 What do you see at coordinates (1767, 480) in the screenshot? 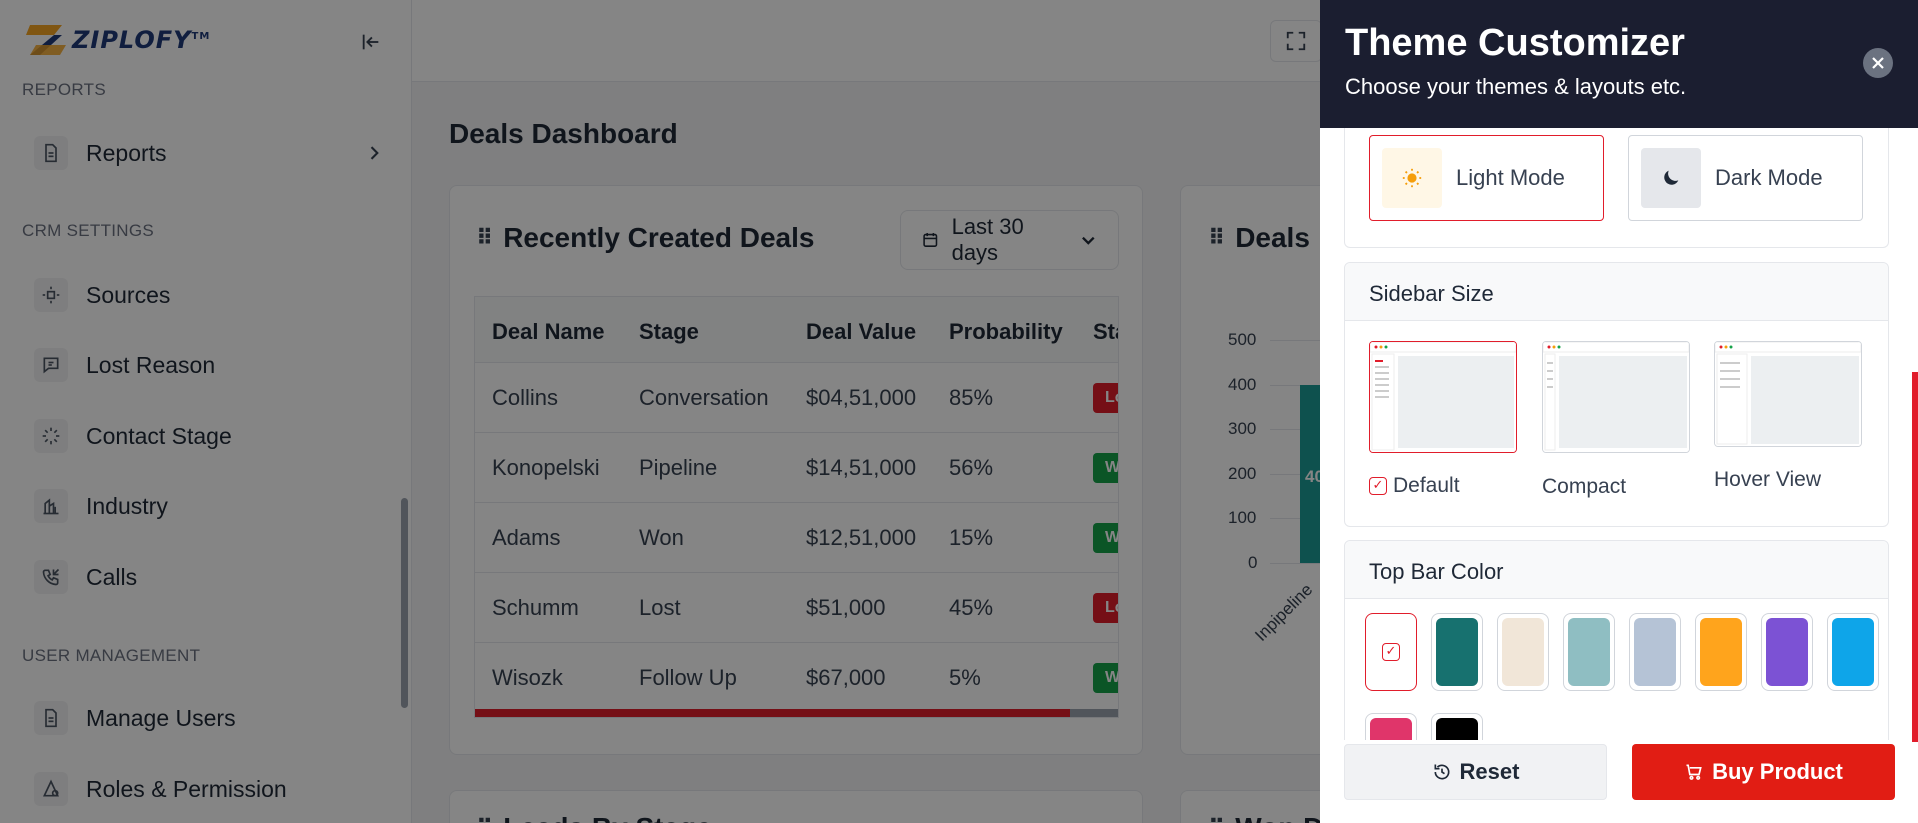
I see `sidebar-size-hover-label: Hover View` at bounding box center [1767, 480].